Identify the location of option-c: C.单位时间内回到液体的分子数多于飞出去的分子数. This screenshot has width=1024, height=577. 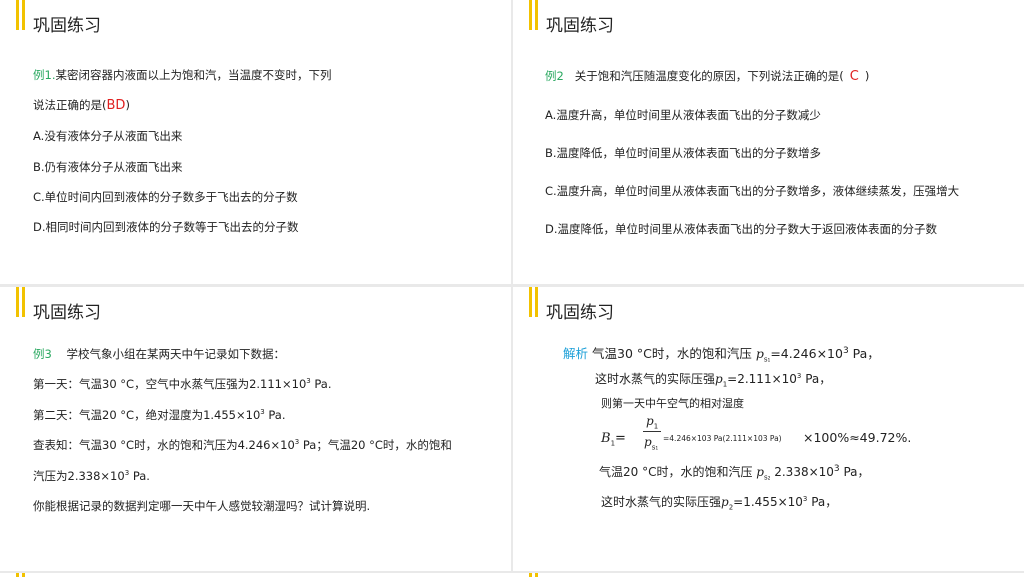
(165, 197).